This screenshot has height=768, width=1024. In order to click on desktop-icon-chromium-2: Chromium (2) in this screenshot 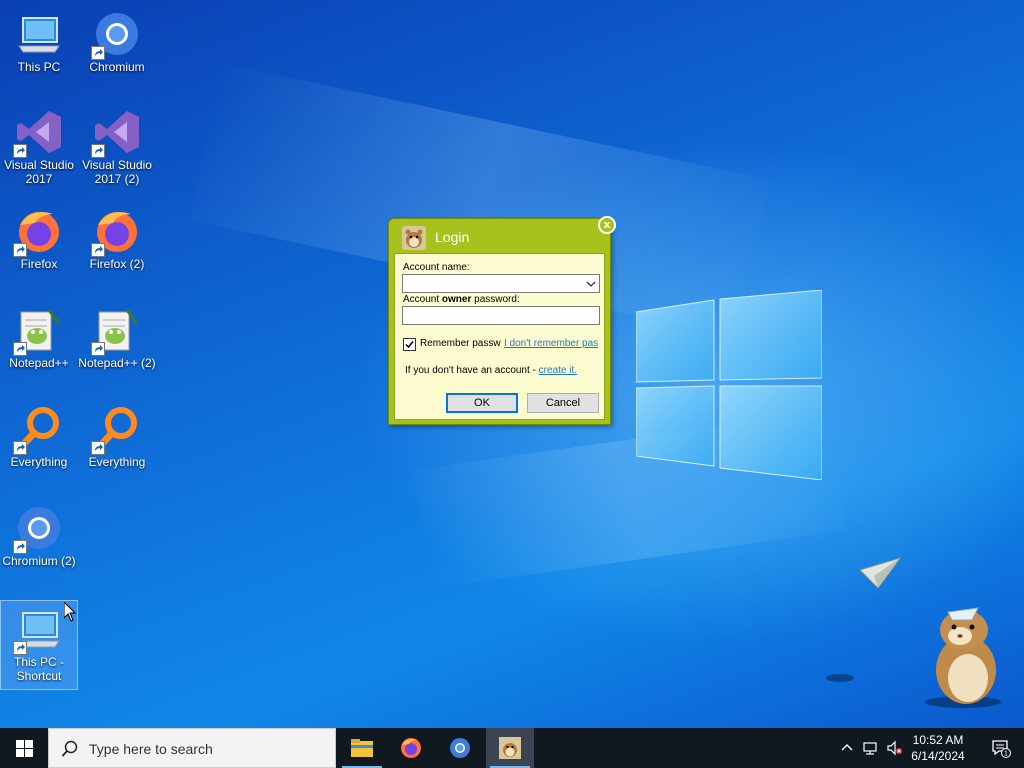, I will do `click(39, 545)`.